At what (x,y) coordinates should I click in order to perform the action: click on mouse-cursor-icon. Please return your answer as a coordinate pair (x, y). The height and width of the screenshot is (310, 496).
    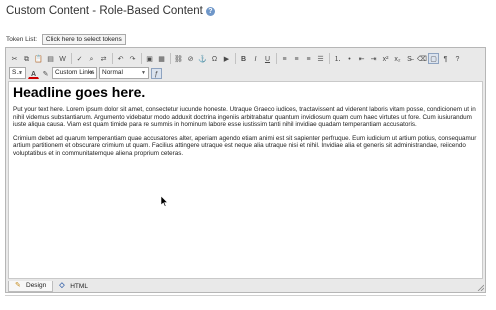
    Looking at the image, I should click on (165, 201).